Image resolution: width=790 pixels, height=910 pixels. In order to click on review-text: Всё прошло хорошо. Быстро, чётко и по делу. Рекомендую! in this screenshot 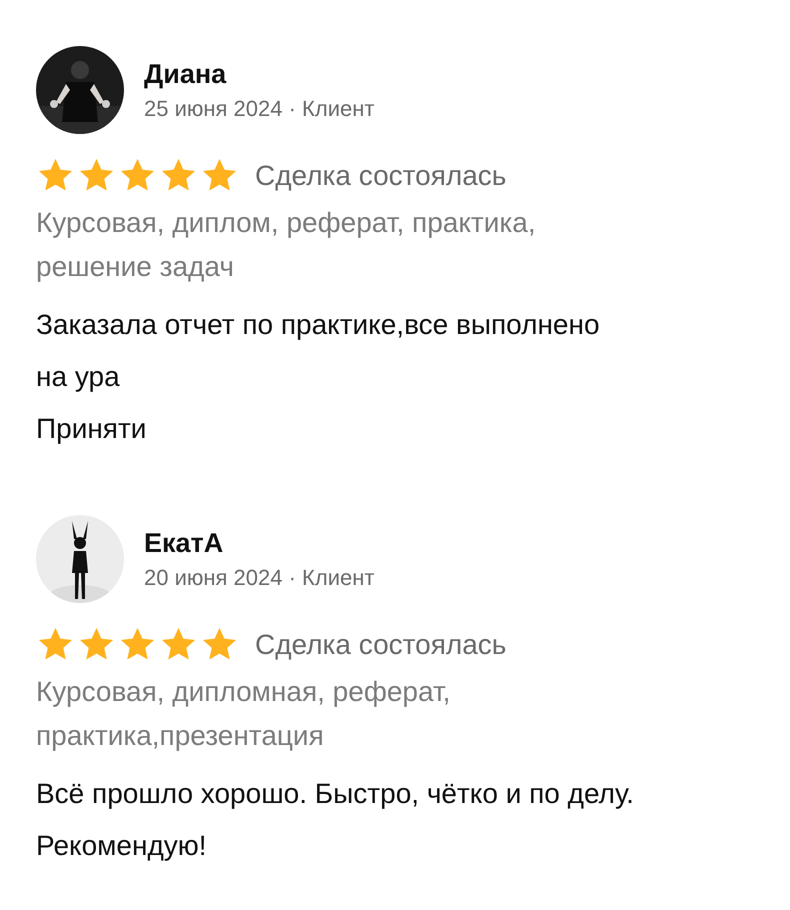, I will do `click(335, 820)`.